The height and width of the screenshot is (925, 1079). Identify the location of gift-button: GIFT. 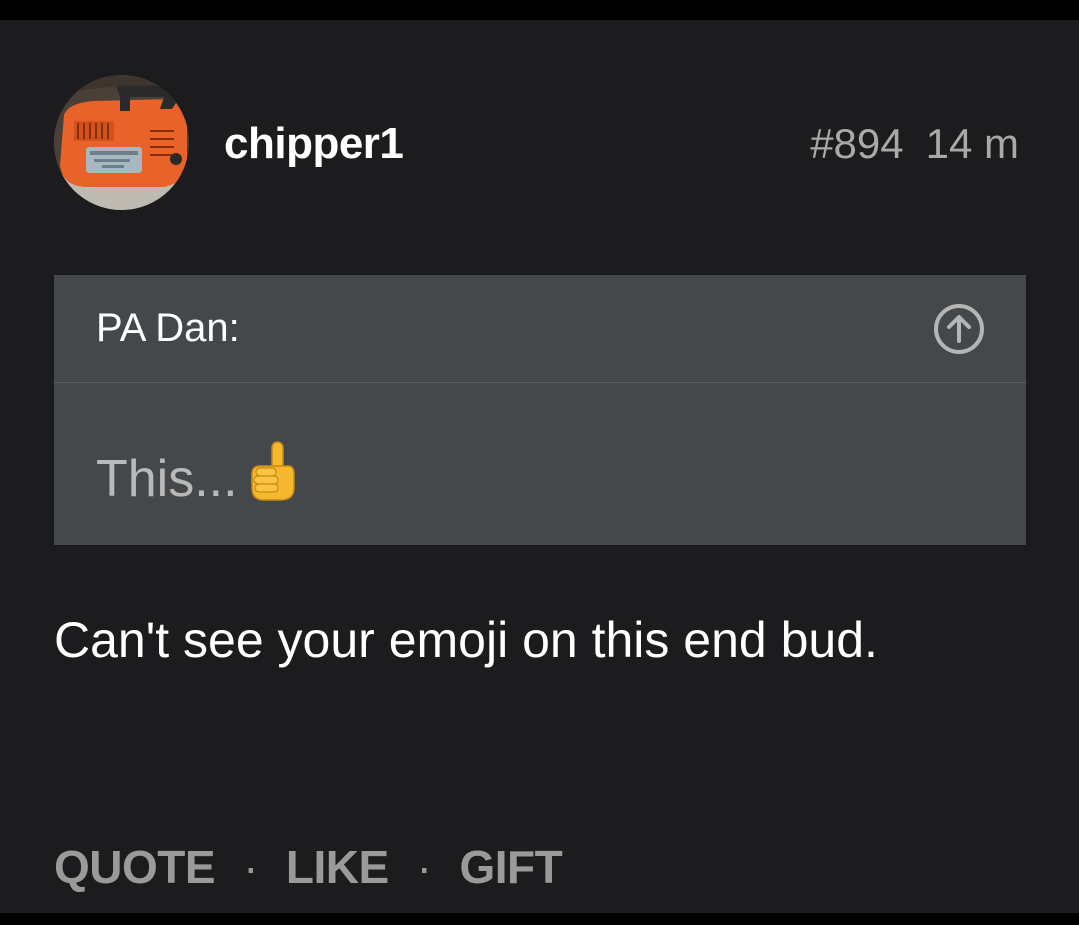
(511, 867).